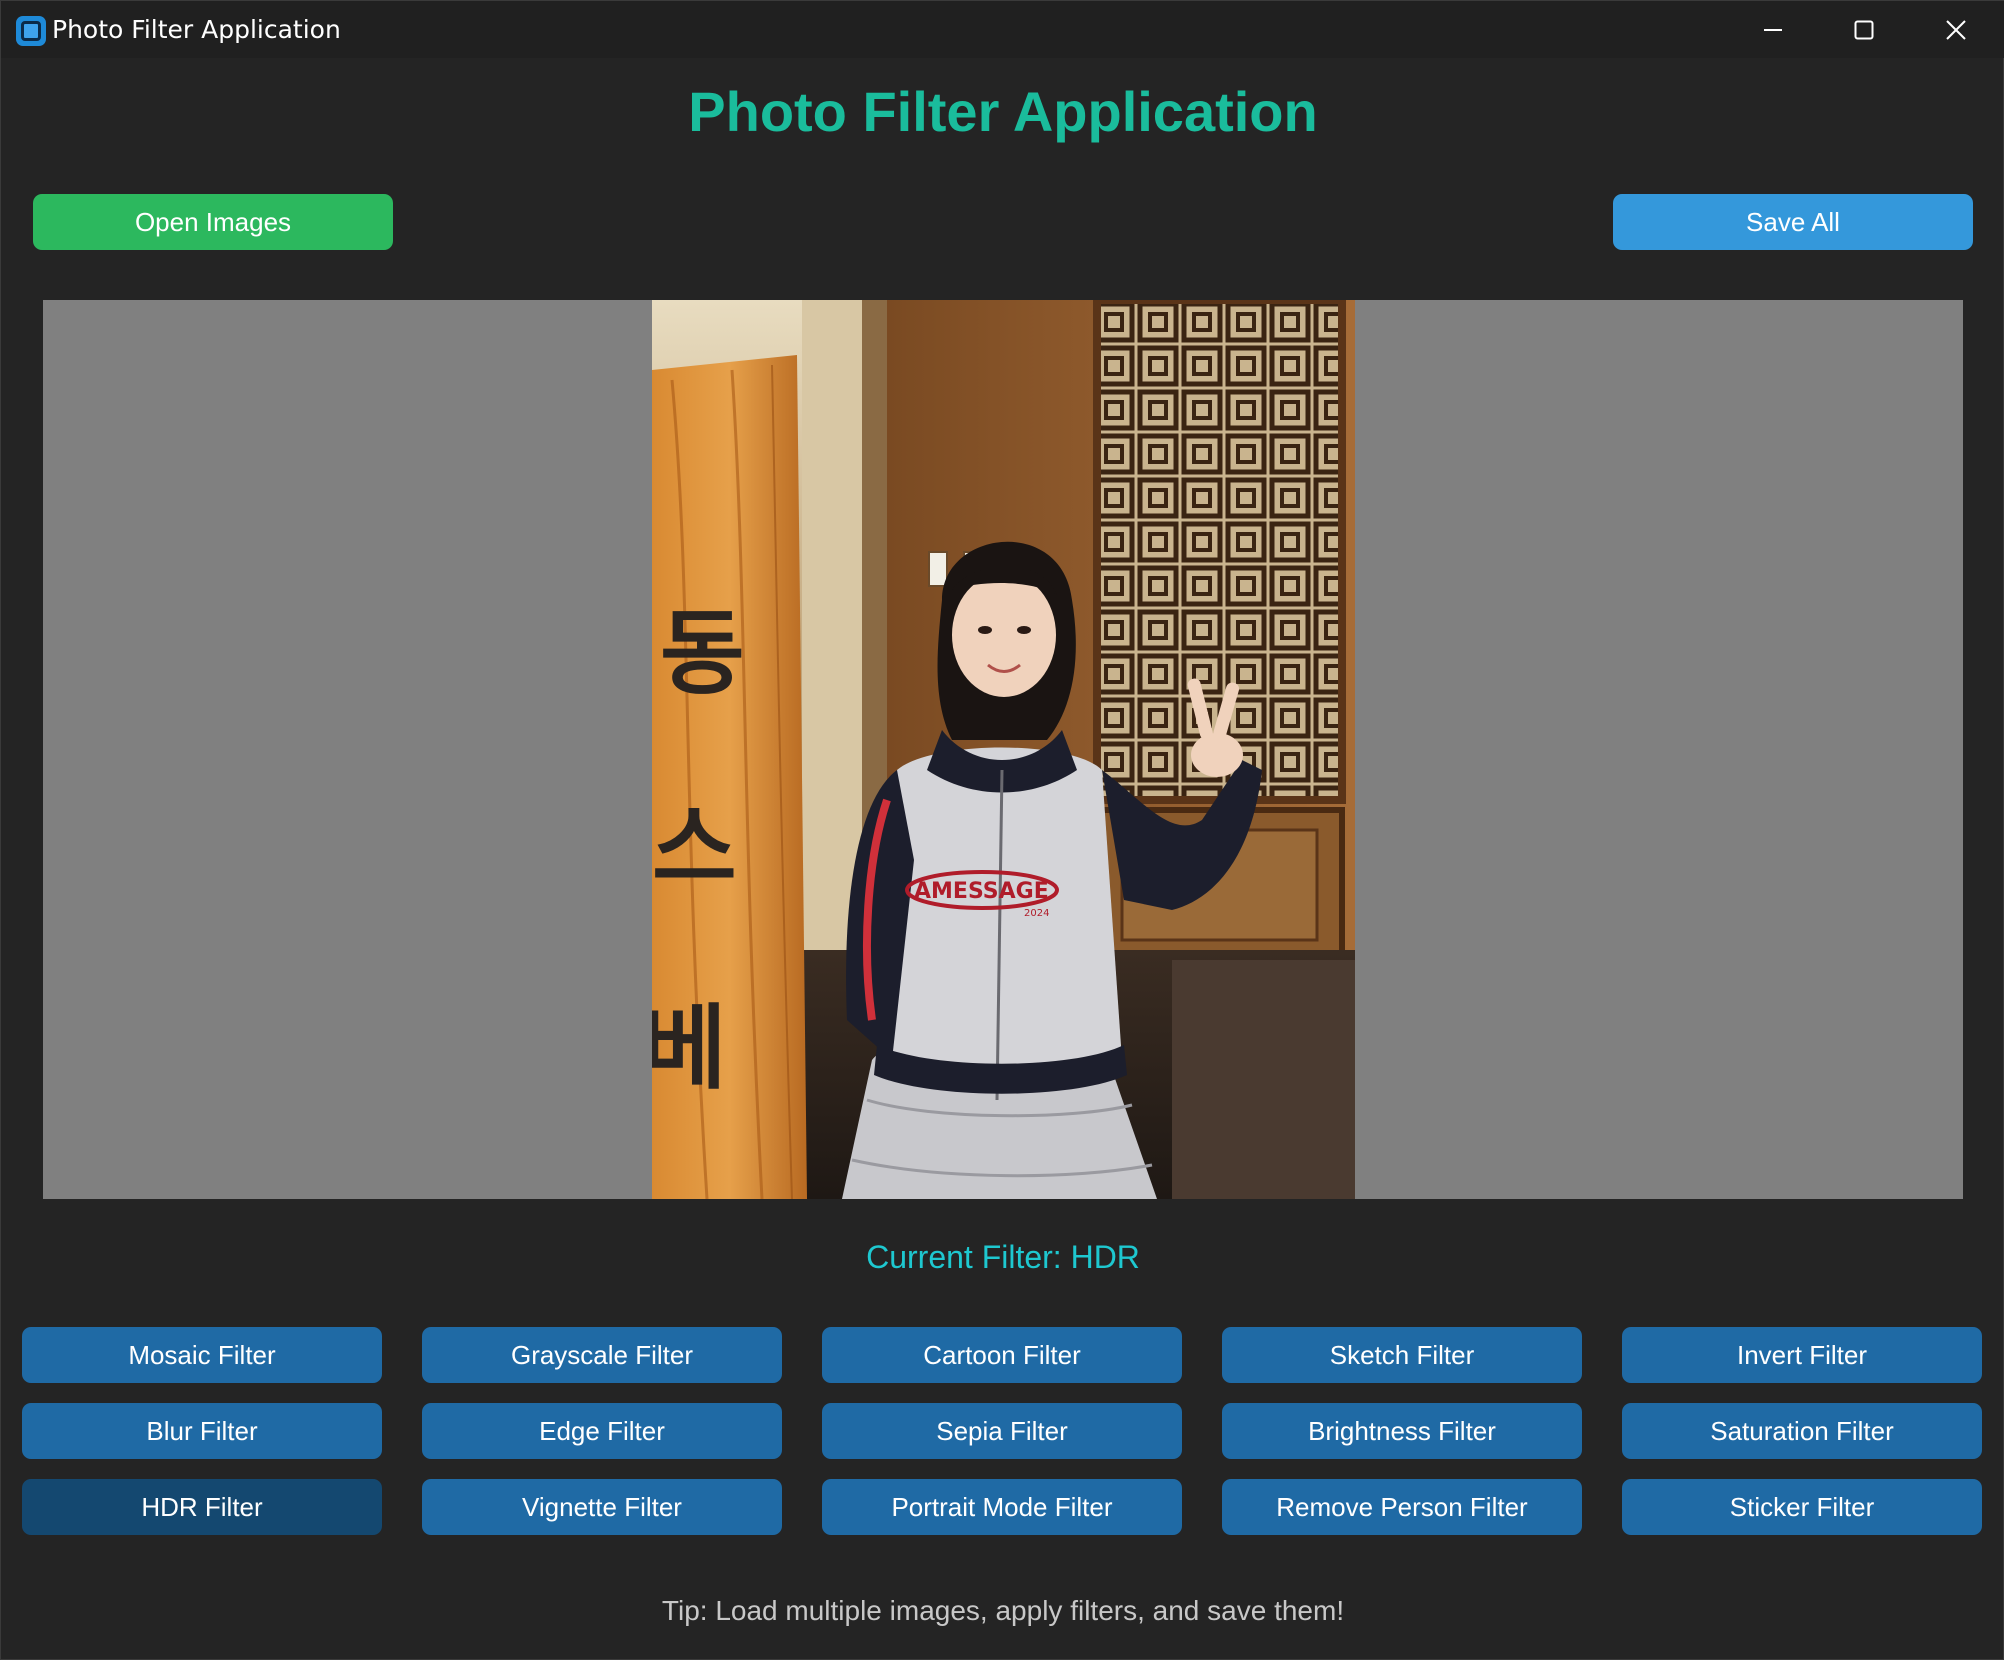 The height and width of the screenshot is (1660, 2004). Describe the element at coordinates (981, 891) in the screenshot. I see `jacket-logo-text: AMESSAGE` at that location.